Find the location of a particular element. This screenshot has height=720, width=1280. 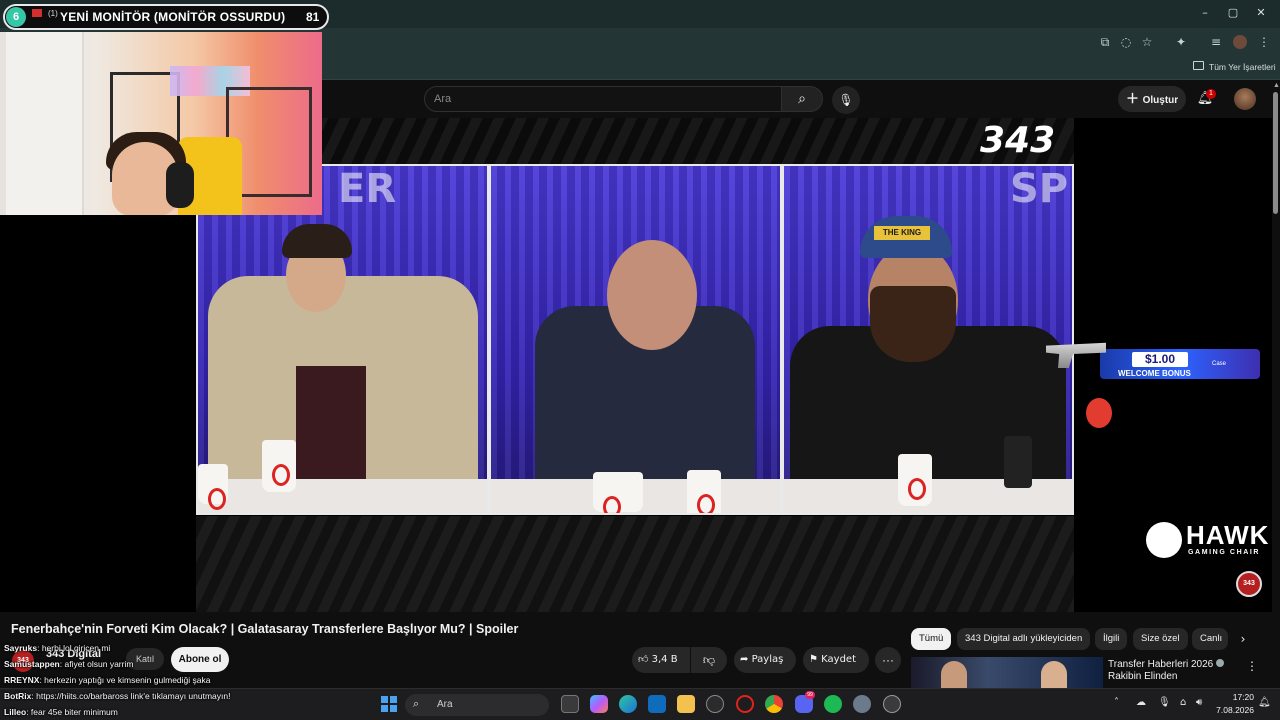

related-more-icon: ⋮ is located at coordinates (1252, 666).